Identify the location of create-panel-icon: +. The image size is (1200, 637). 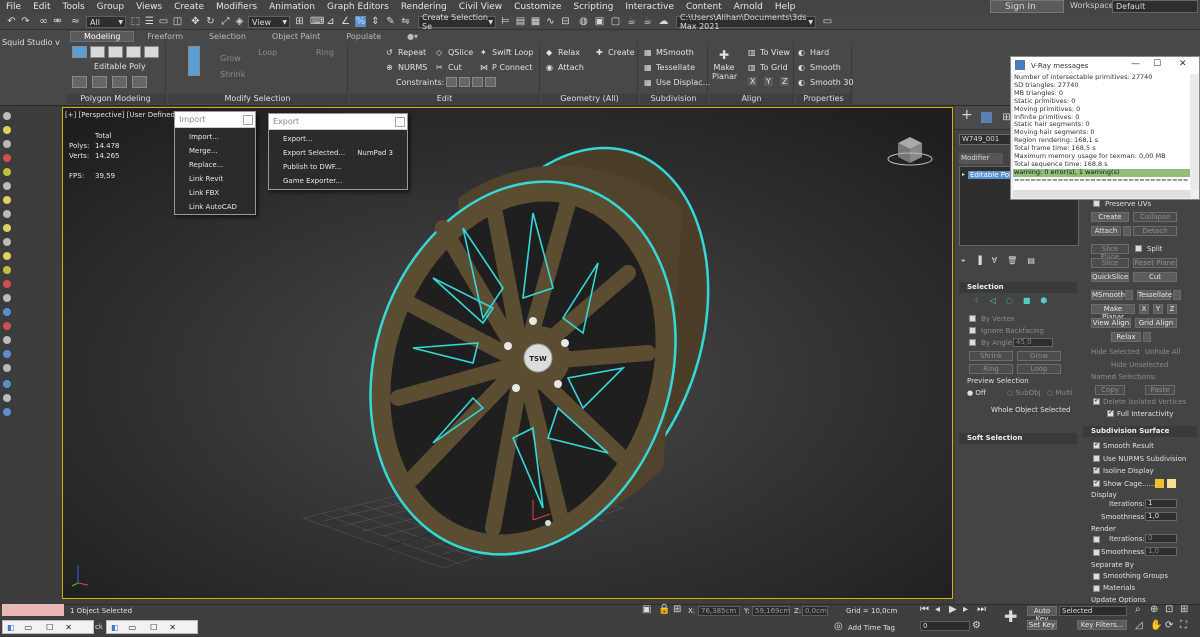
(967, 115).